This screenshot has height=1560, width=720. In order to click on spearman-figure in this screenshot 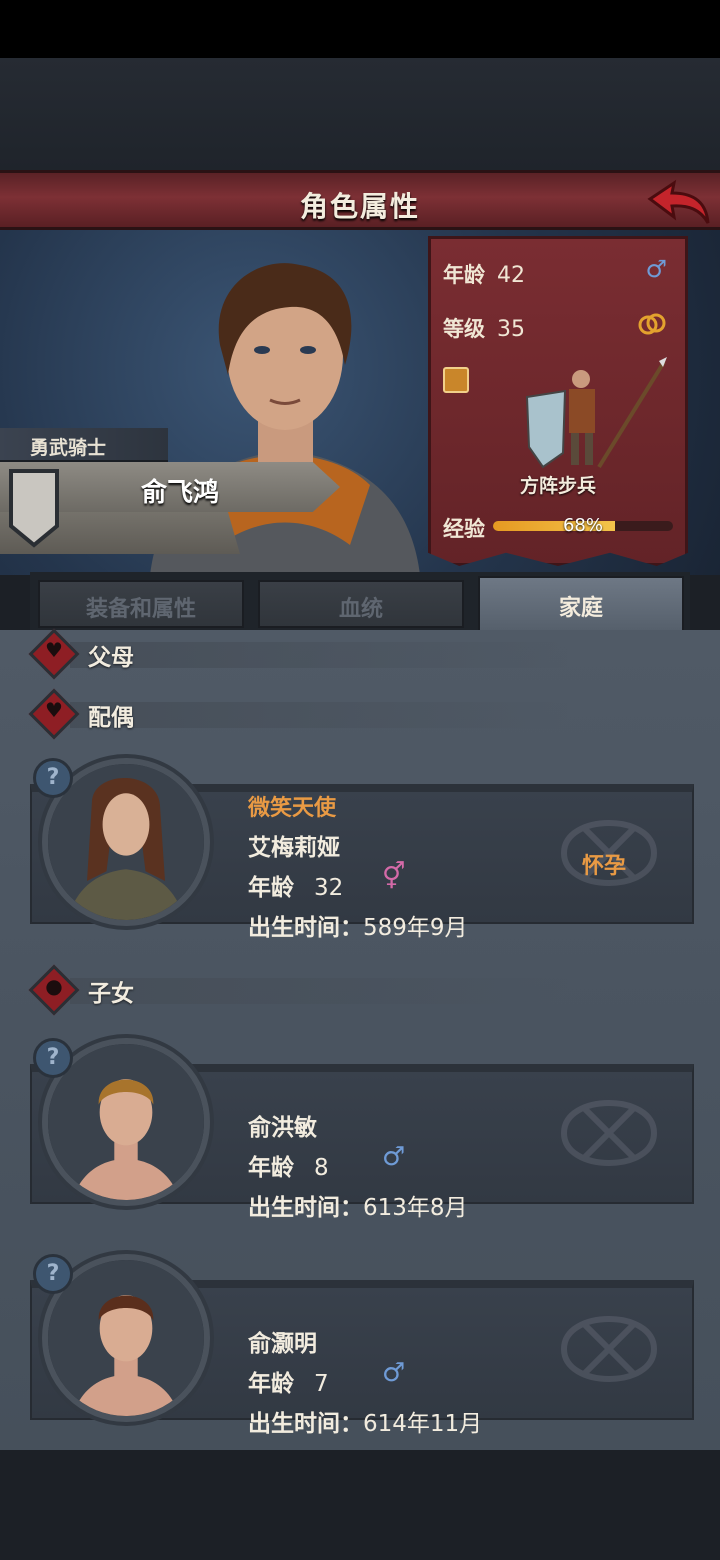, I will do `click(596, 413)`.